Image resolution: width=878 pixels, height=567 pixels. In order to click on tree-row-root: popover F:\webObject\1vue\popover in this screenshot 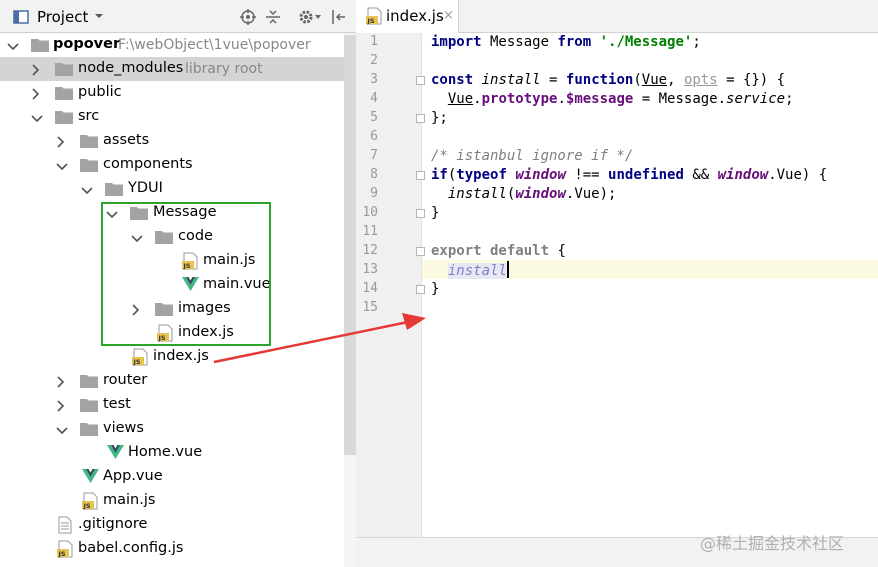, I will do `click(172, 45)`.